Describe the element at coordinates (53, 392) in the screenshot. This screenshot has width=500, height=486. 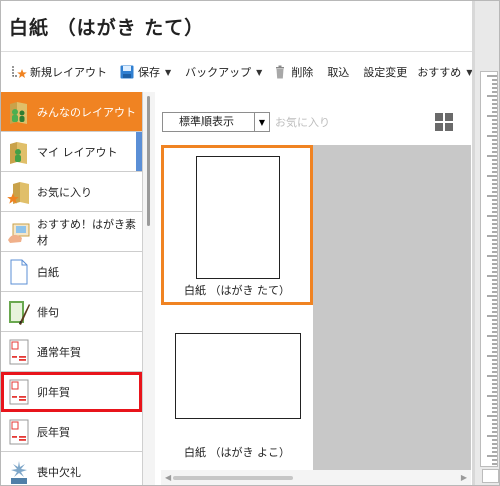
I see `sidebar-item-label: 卯年賀` at that location.